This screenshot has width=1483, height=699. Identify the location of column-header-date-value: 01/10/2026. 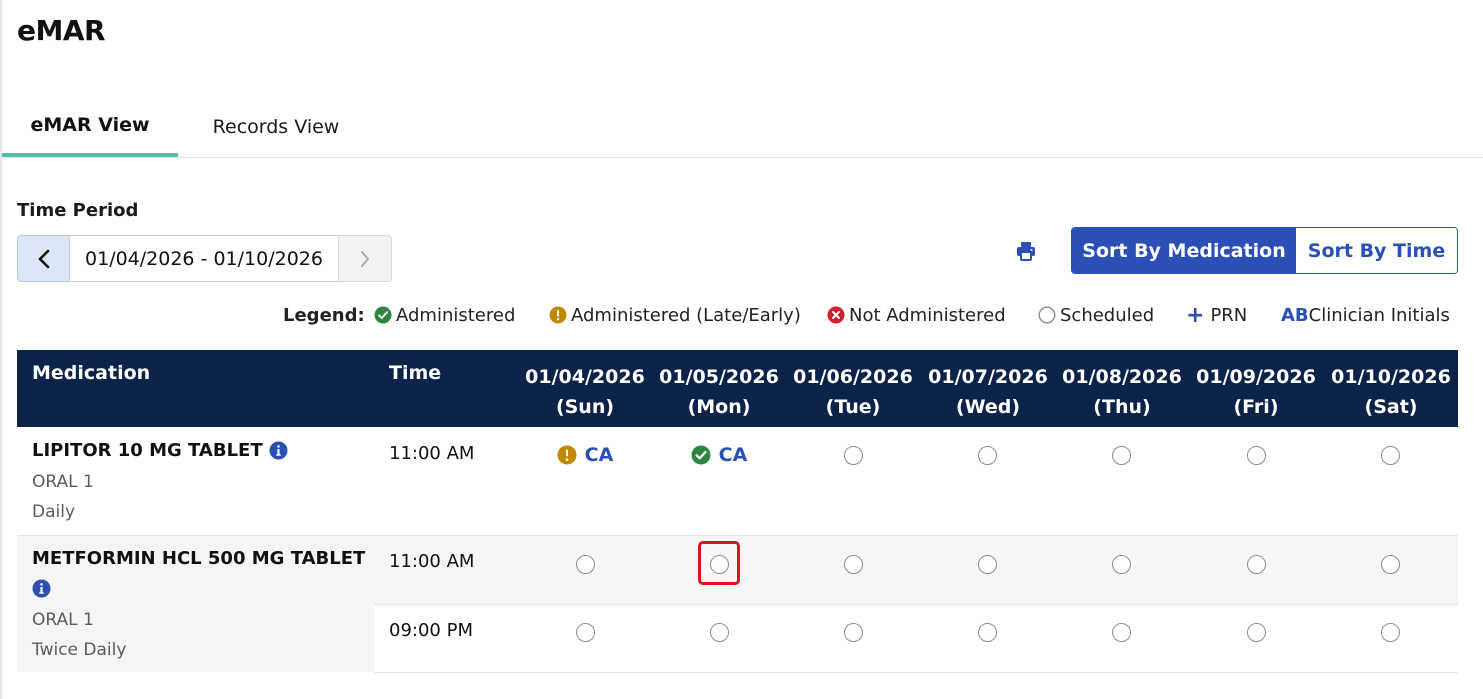
(1391, 377).